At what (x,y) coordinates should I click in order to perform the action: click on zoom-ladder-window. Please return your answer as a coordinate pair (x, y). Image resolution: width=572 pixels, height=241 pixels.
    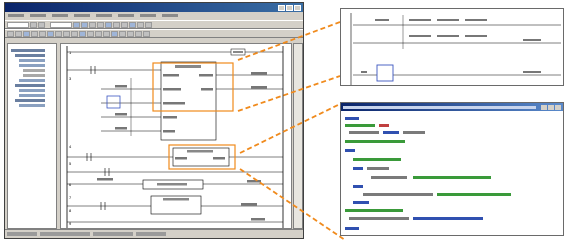
    Looking at the image, I should click on (452, 47).